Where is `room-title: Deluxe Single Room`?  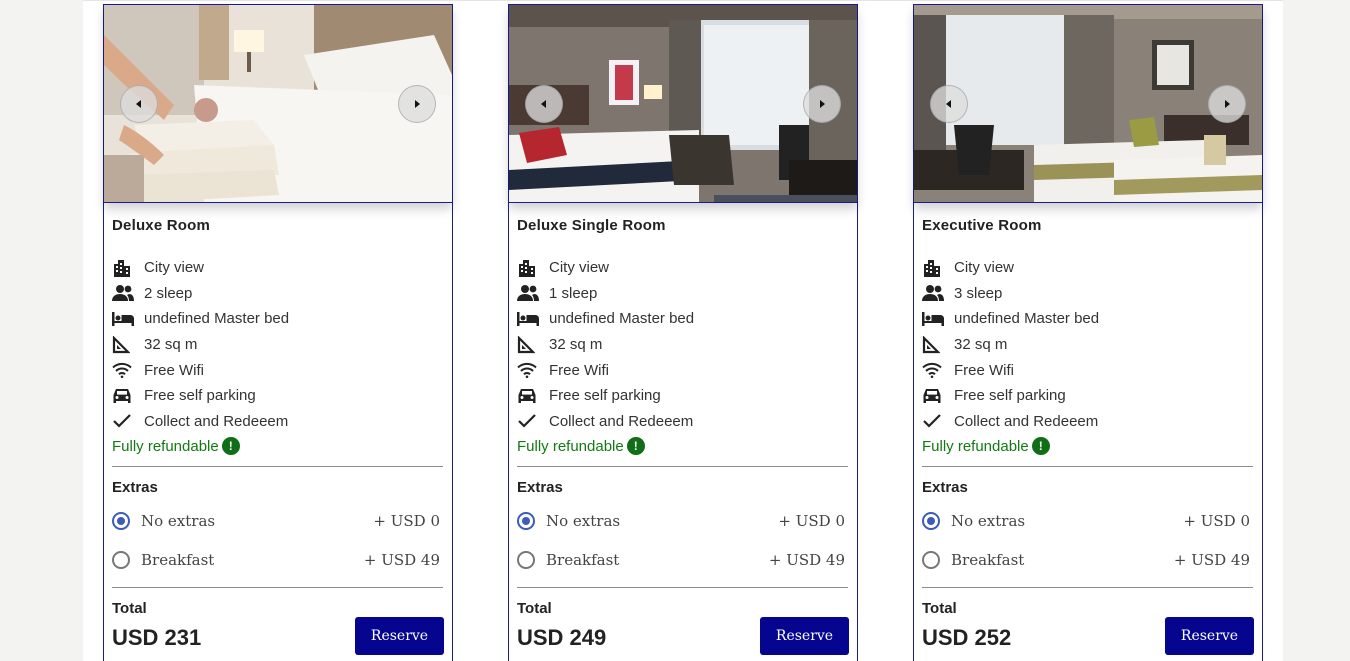
room-title: Deluxe Single Room is located at coordinates (591, 225).